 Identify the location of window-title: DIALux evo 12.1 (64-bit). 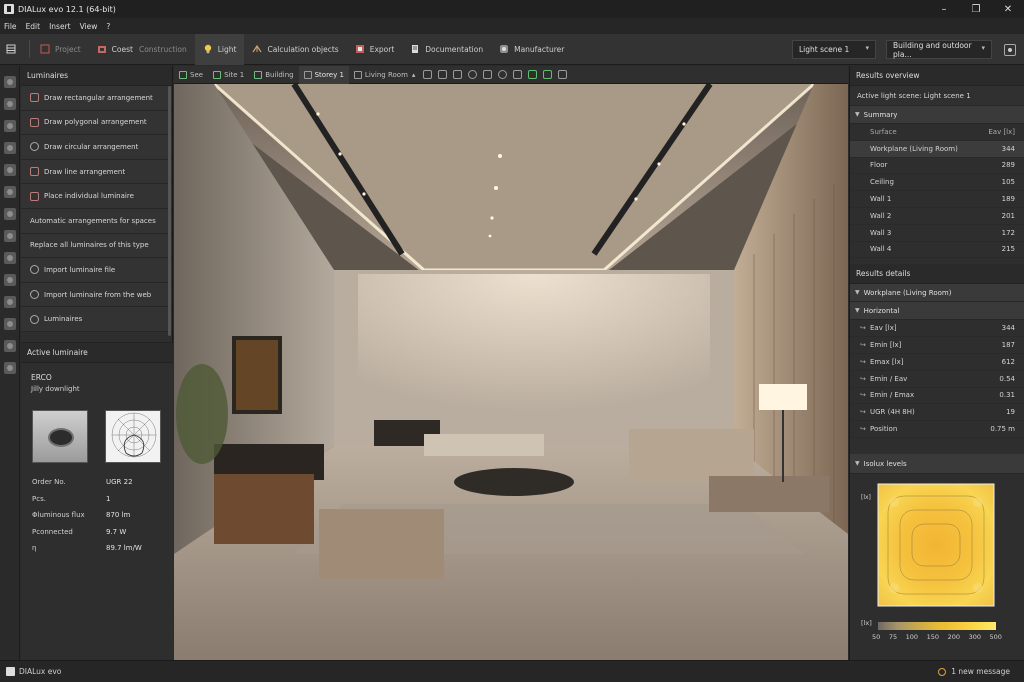
(67, 9).